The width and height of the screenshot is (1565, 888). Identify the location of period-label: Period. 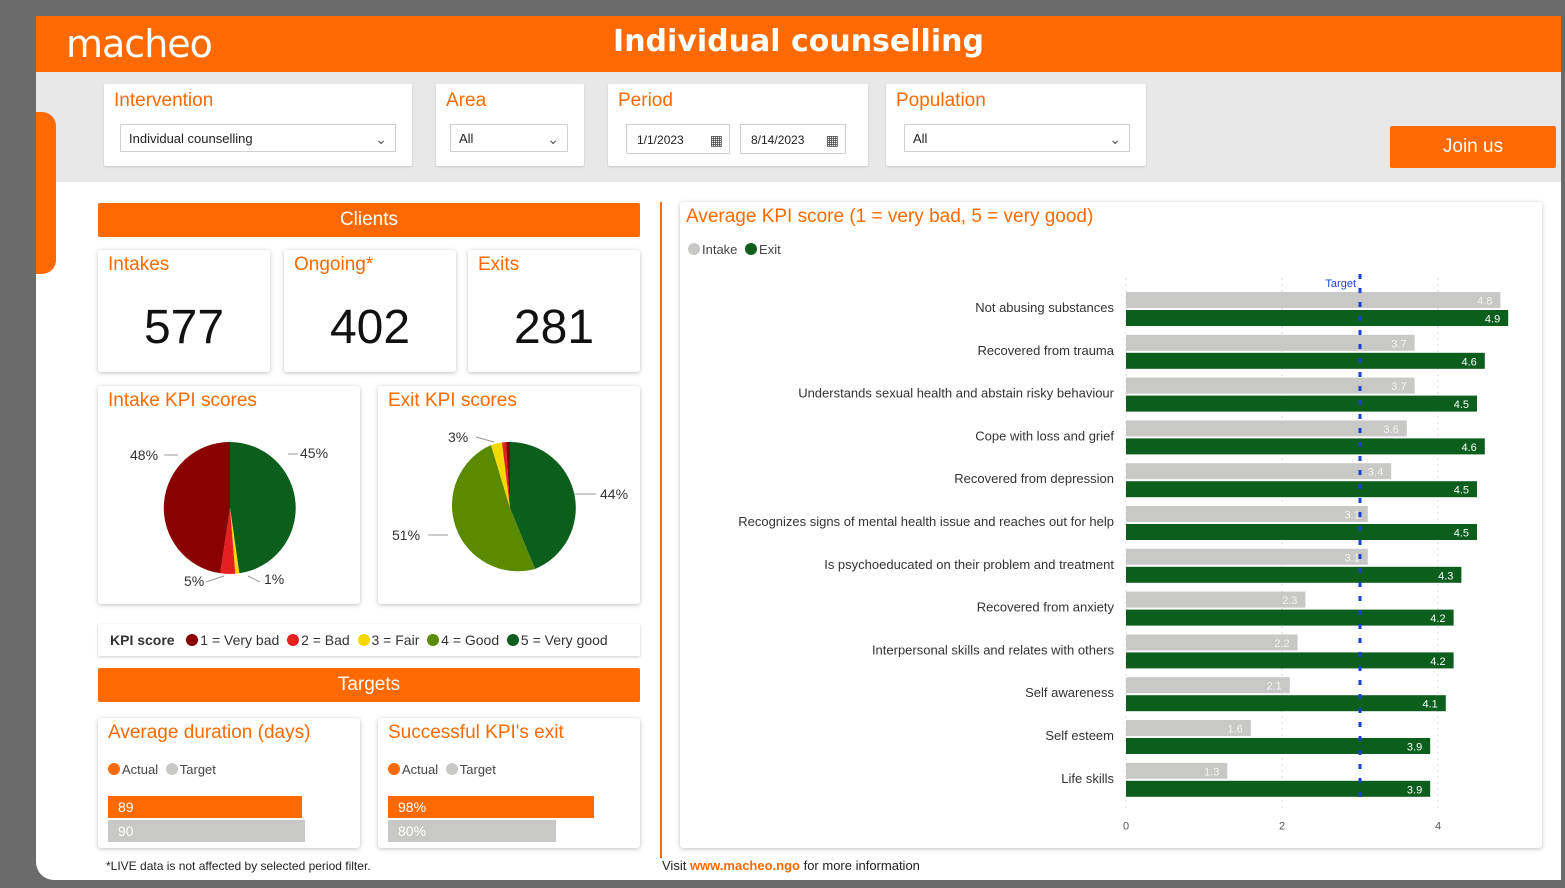
(645, 100).